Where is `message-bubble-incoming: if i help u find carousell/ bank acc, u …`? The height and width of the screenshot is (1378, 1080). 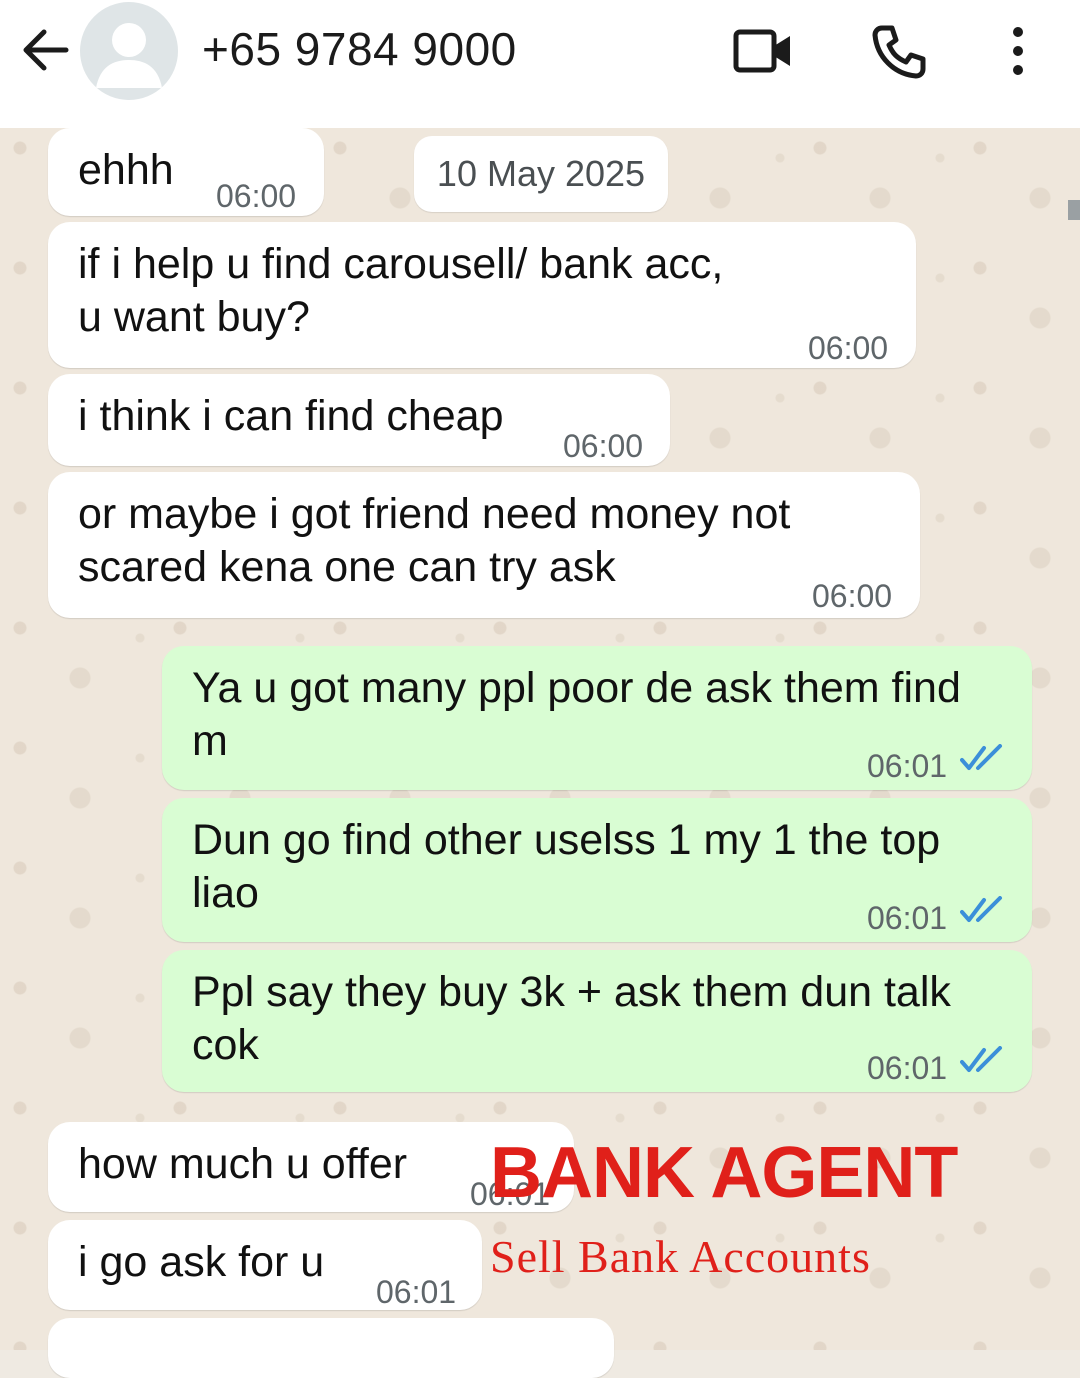 message-bubble-incoming: if i help u find carousell/ bank acc, u … is located at coordinates (482, 295).